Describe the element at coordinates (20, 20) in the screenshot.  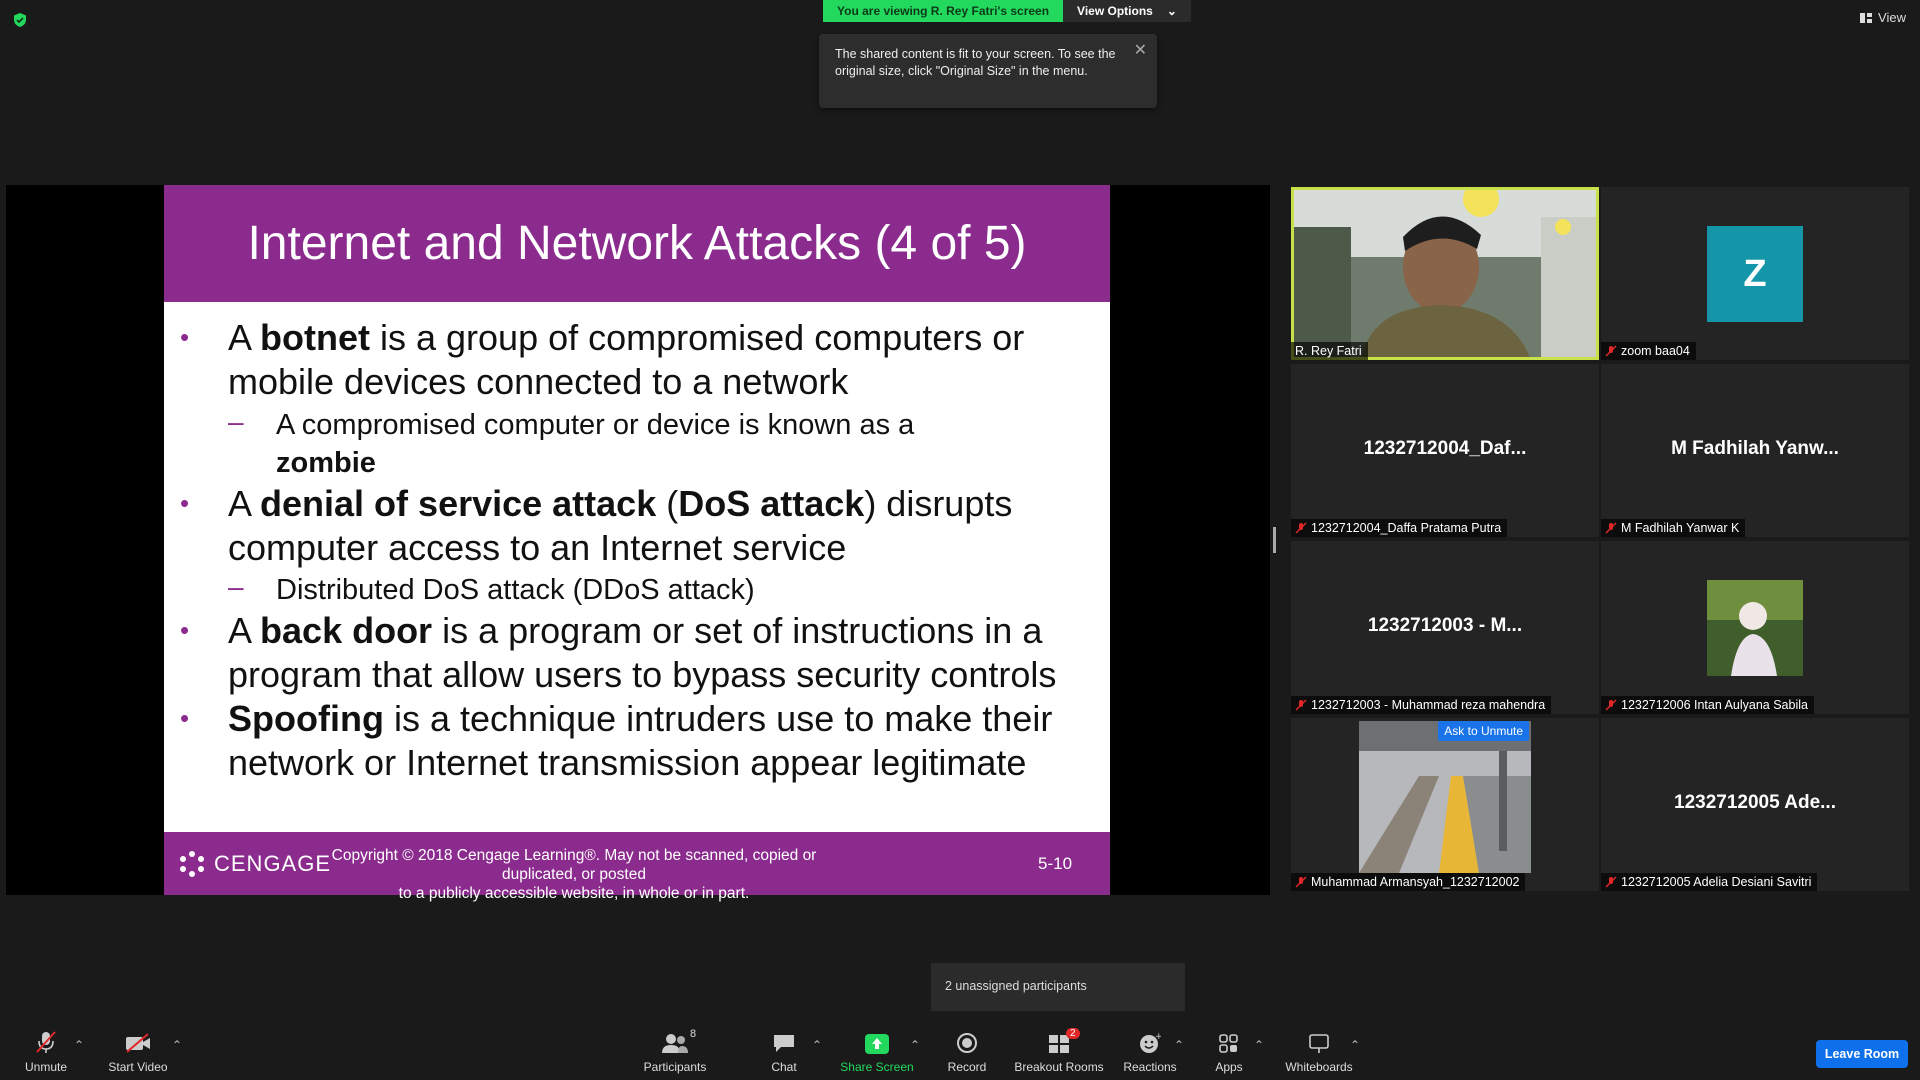
I see `security-shield-icon` at that location.